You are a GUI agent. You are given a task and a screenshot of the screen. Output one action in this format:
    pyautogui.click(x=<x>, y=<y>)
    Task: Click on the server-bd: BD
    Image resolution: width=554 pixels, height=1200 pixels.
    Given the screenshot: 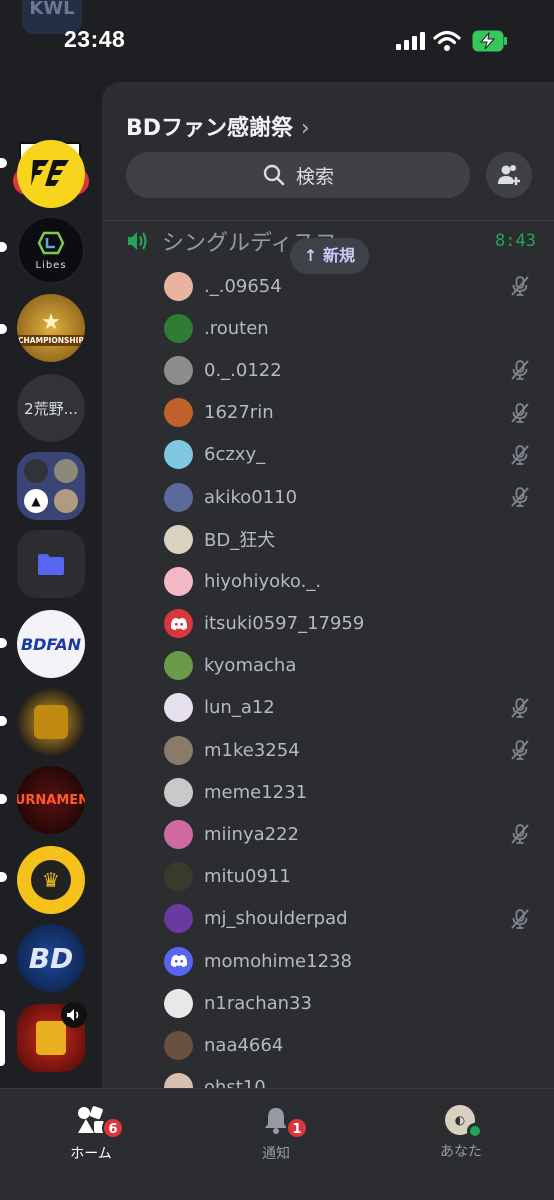 What is the action you would take?
    pyautogui.click(x=51, y=958)
    